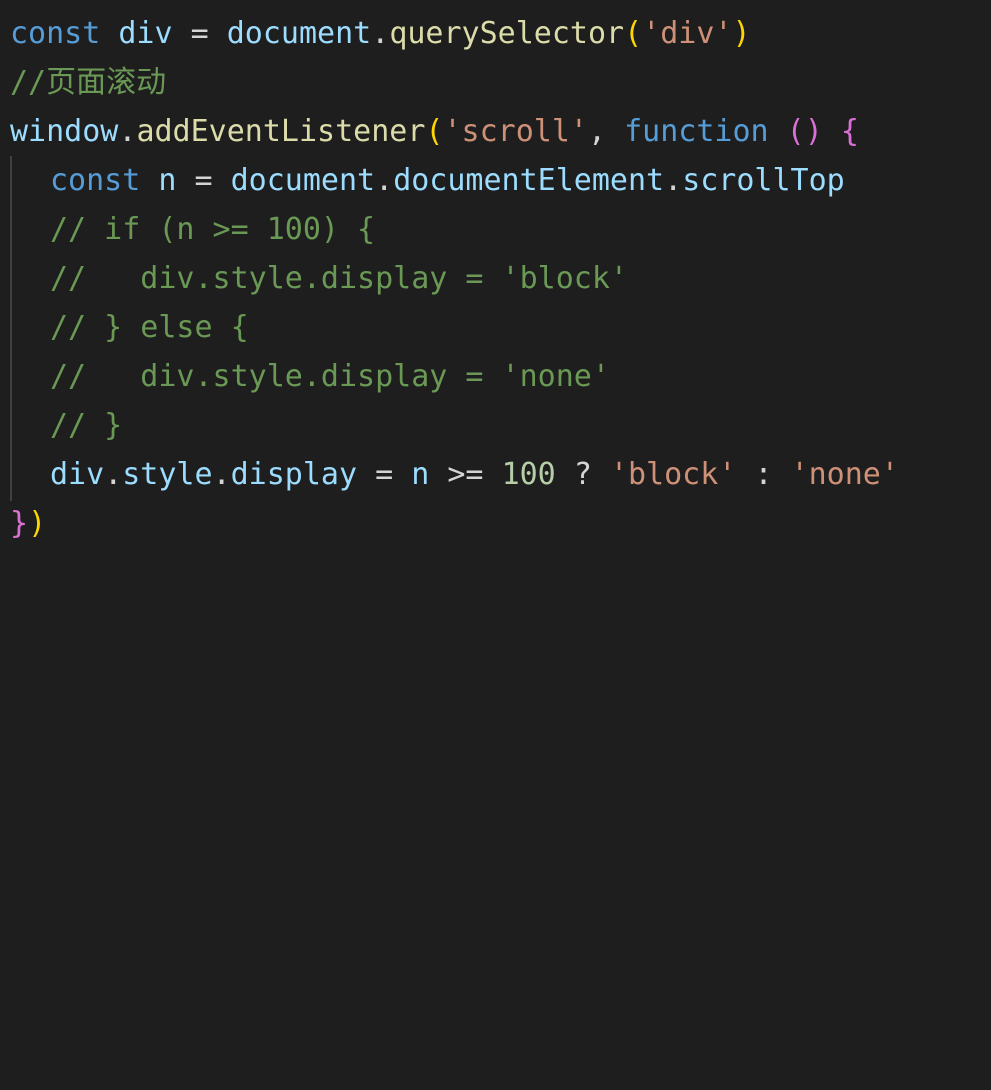  What do you see at coordinates (528, 474) in the screenshot?
I see `number-100: 100` at bounding box center [528, 474].